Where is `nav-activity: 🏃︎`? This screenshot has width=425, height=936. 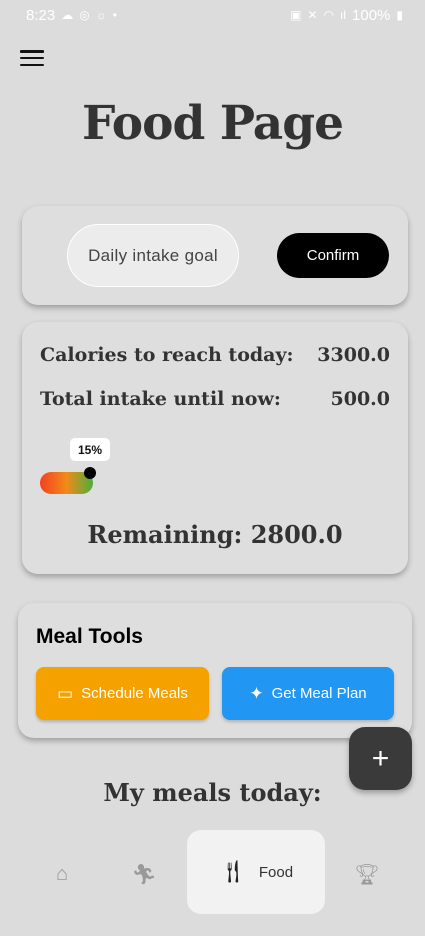 nav-activity: 🏃︎ is located at coordinates (144, 874).